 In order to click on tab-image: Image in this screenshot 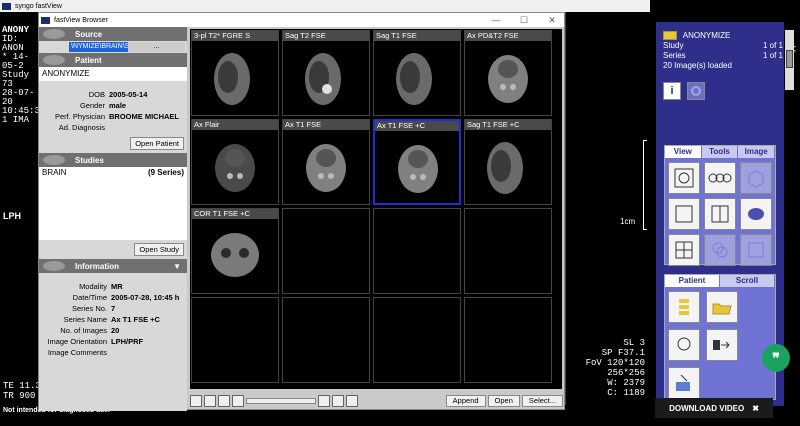, I will do `click(757, 152)`.